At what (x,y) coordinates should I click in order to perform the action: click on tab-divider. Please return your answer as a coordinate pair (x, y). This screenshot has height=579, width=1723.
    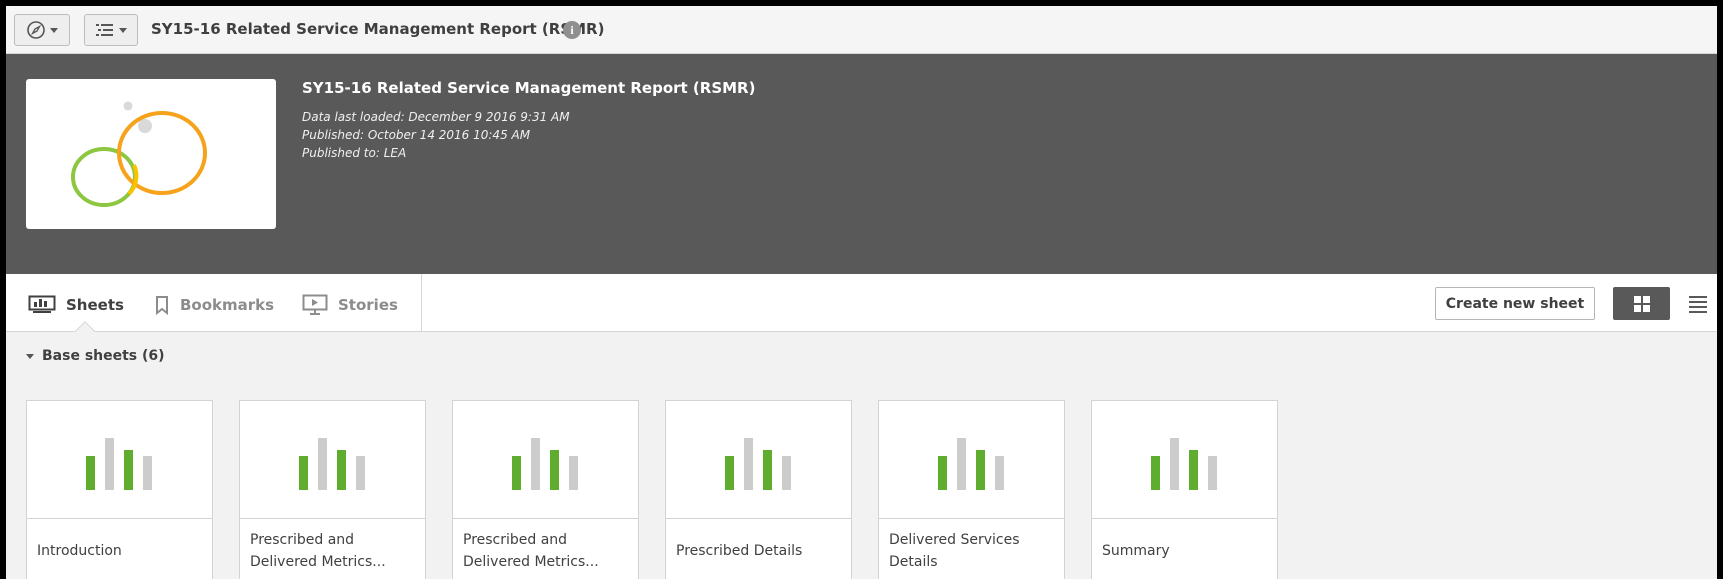
    Looking at the image, I should click on (421, 302).